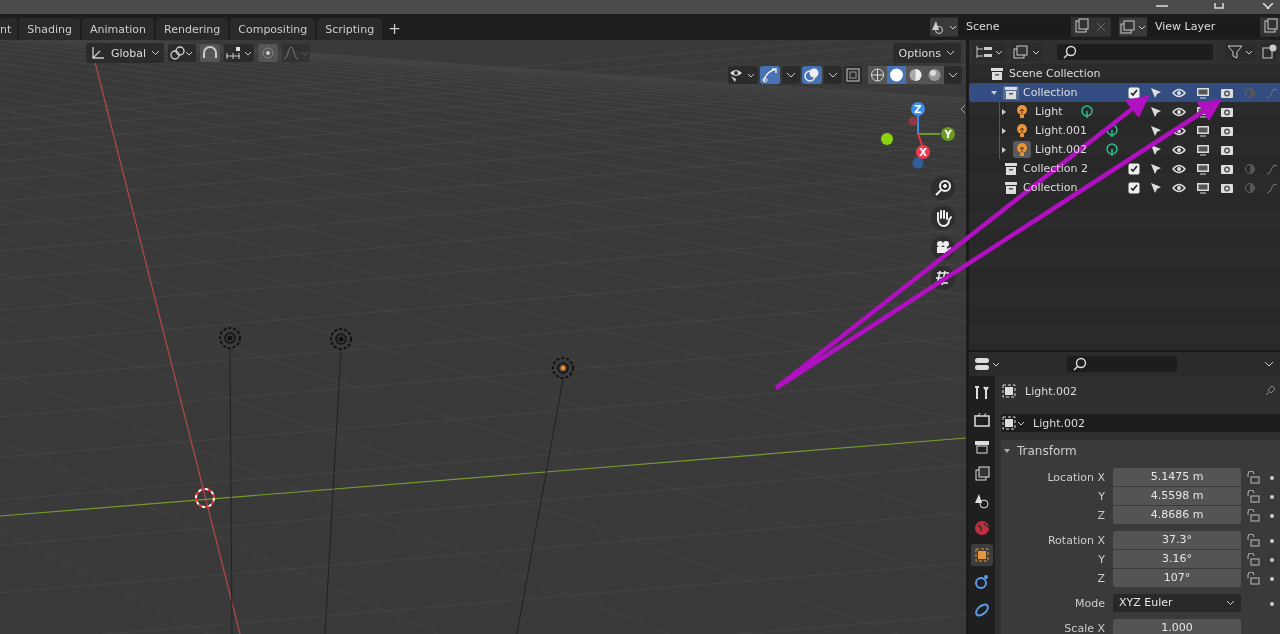 The height and width of the screenshot is (634, 1280). I want to click on wireframe-shading-icon, so click(877, 75).